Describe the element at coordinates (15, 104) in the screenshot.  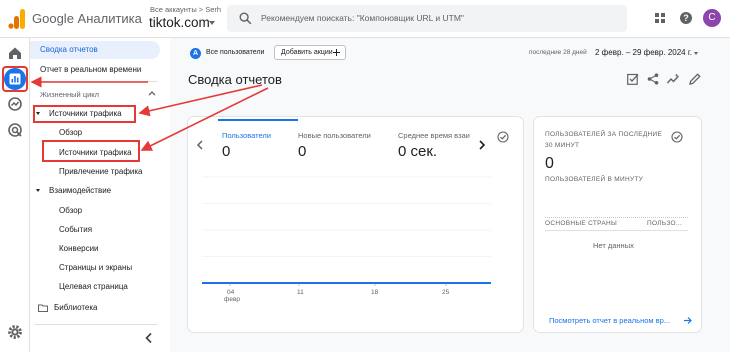
I see `explore-icon` at that location.